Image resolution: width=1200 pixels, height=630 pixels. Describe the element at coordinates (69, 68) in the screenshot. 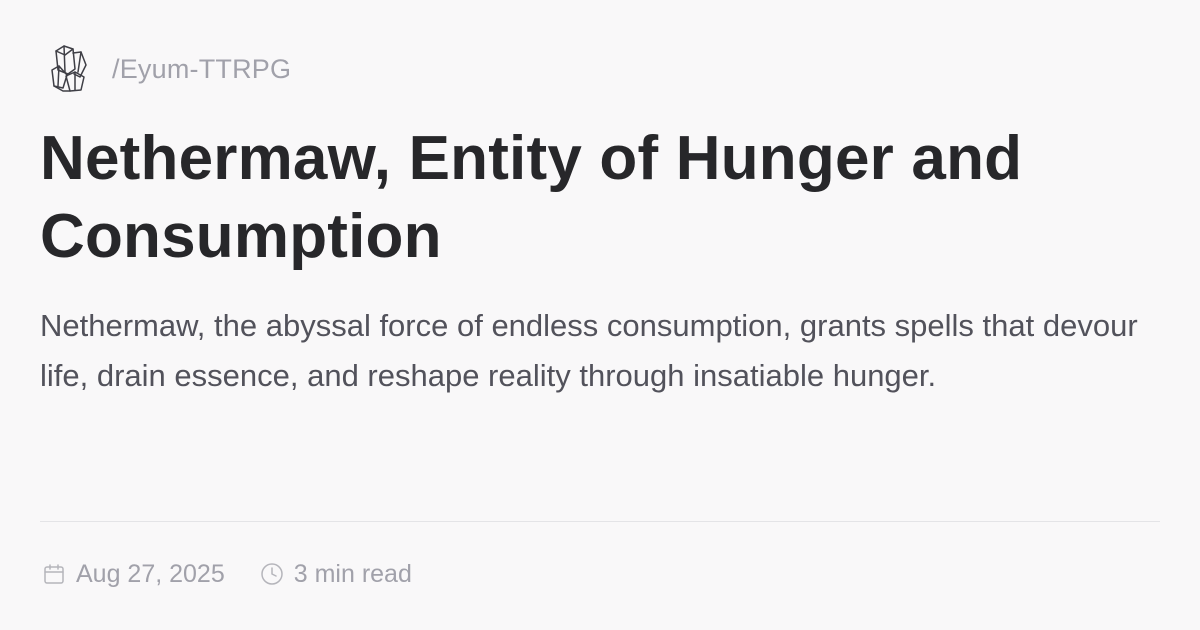

I see `crystal-cluster-icon` at that location.